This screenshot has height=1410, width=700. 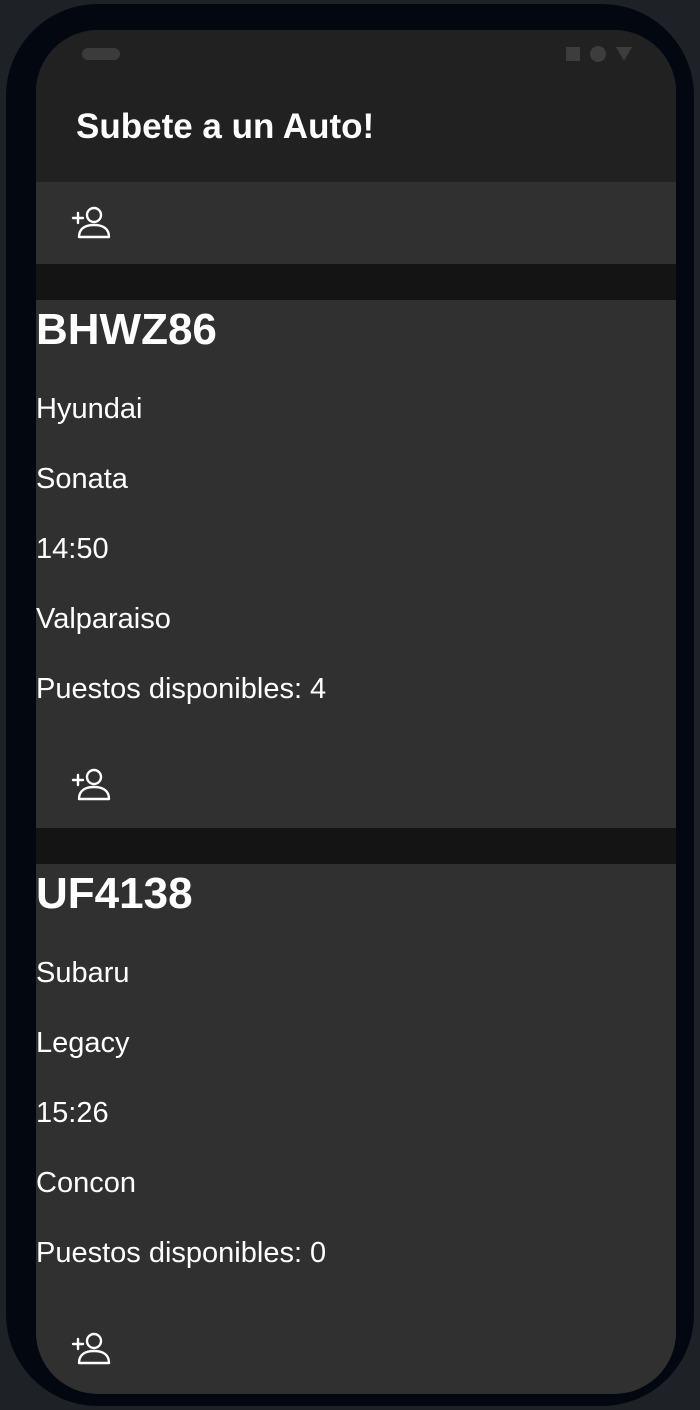 I want to click on status-bar, so click(x=356, y=54).